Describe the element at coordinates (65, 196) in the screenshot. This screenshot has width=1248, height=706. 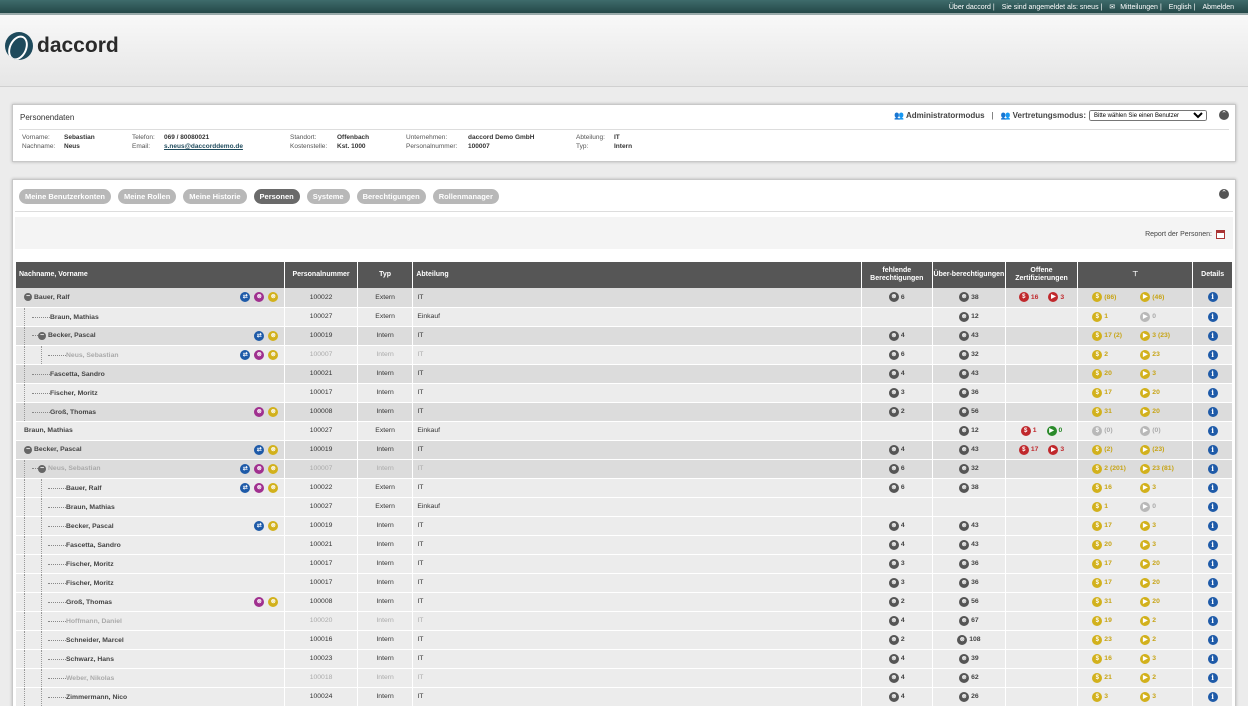
I see `tab-meine-benutzerkonten: Meine Benutzerkonten` at that location.